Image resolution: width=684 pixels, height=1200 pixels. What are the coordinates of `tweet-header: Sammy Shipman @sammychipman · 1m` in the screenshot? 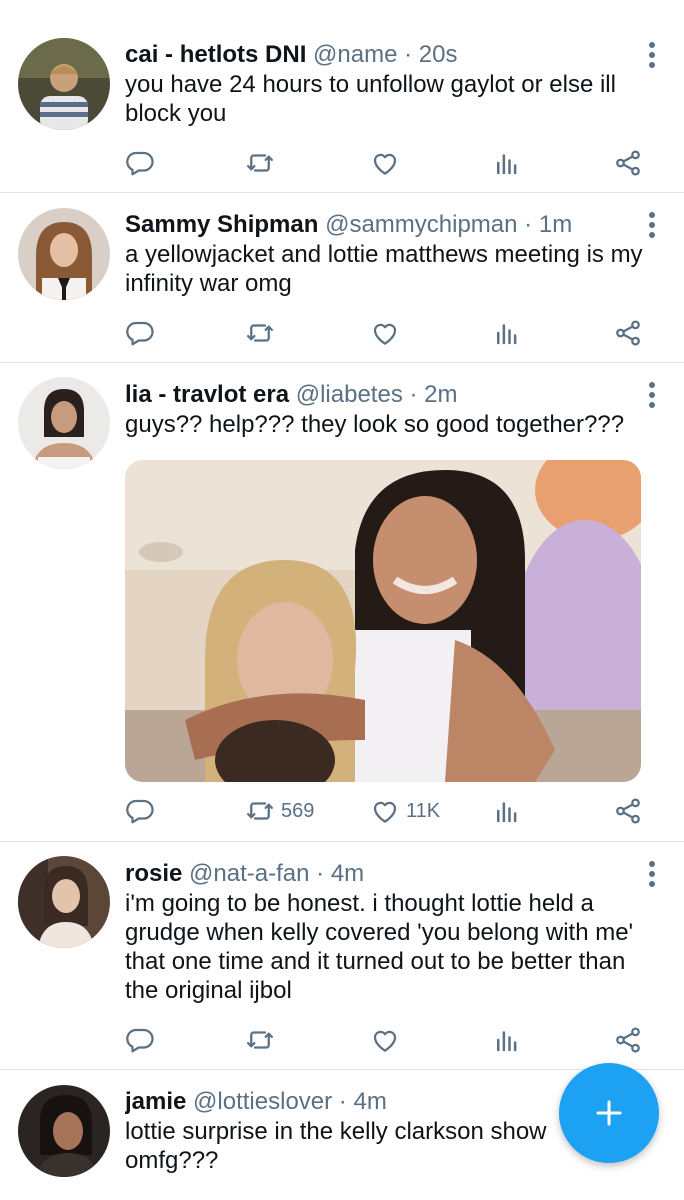 It's located at (379, 225).